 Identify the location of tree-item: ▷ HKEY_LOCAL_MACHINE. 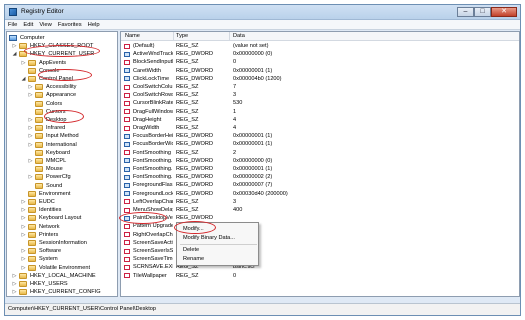
(62, 276).